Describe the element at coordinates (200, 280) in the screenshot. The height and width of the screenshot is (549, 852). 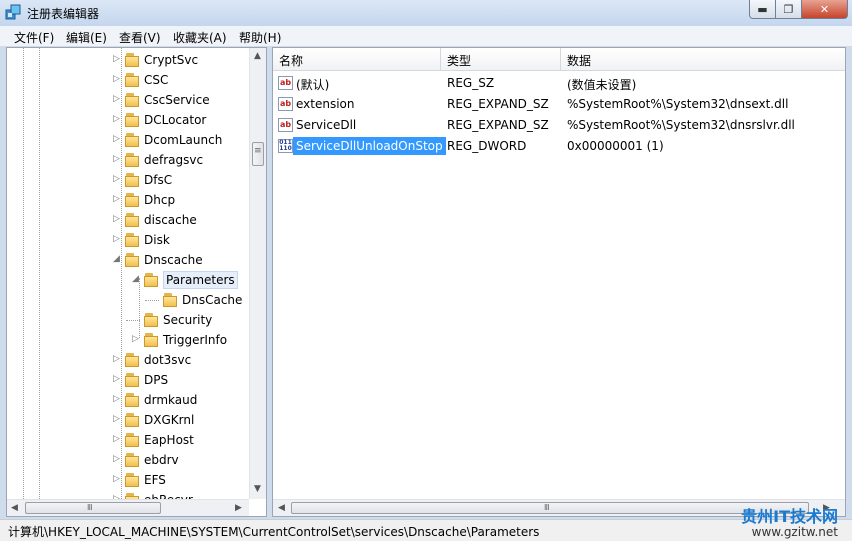
I see `tree-item-label: Parameters` at that location.